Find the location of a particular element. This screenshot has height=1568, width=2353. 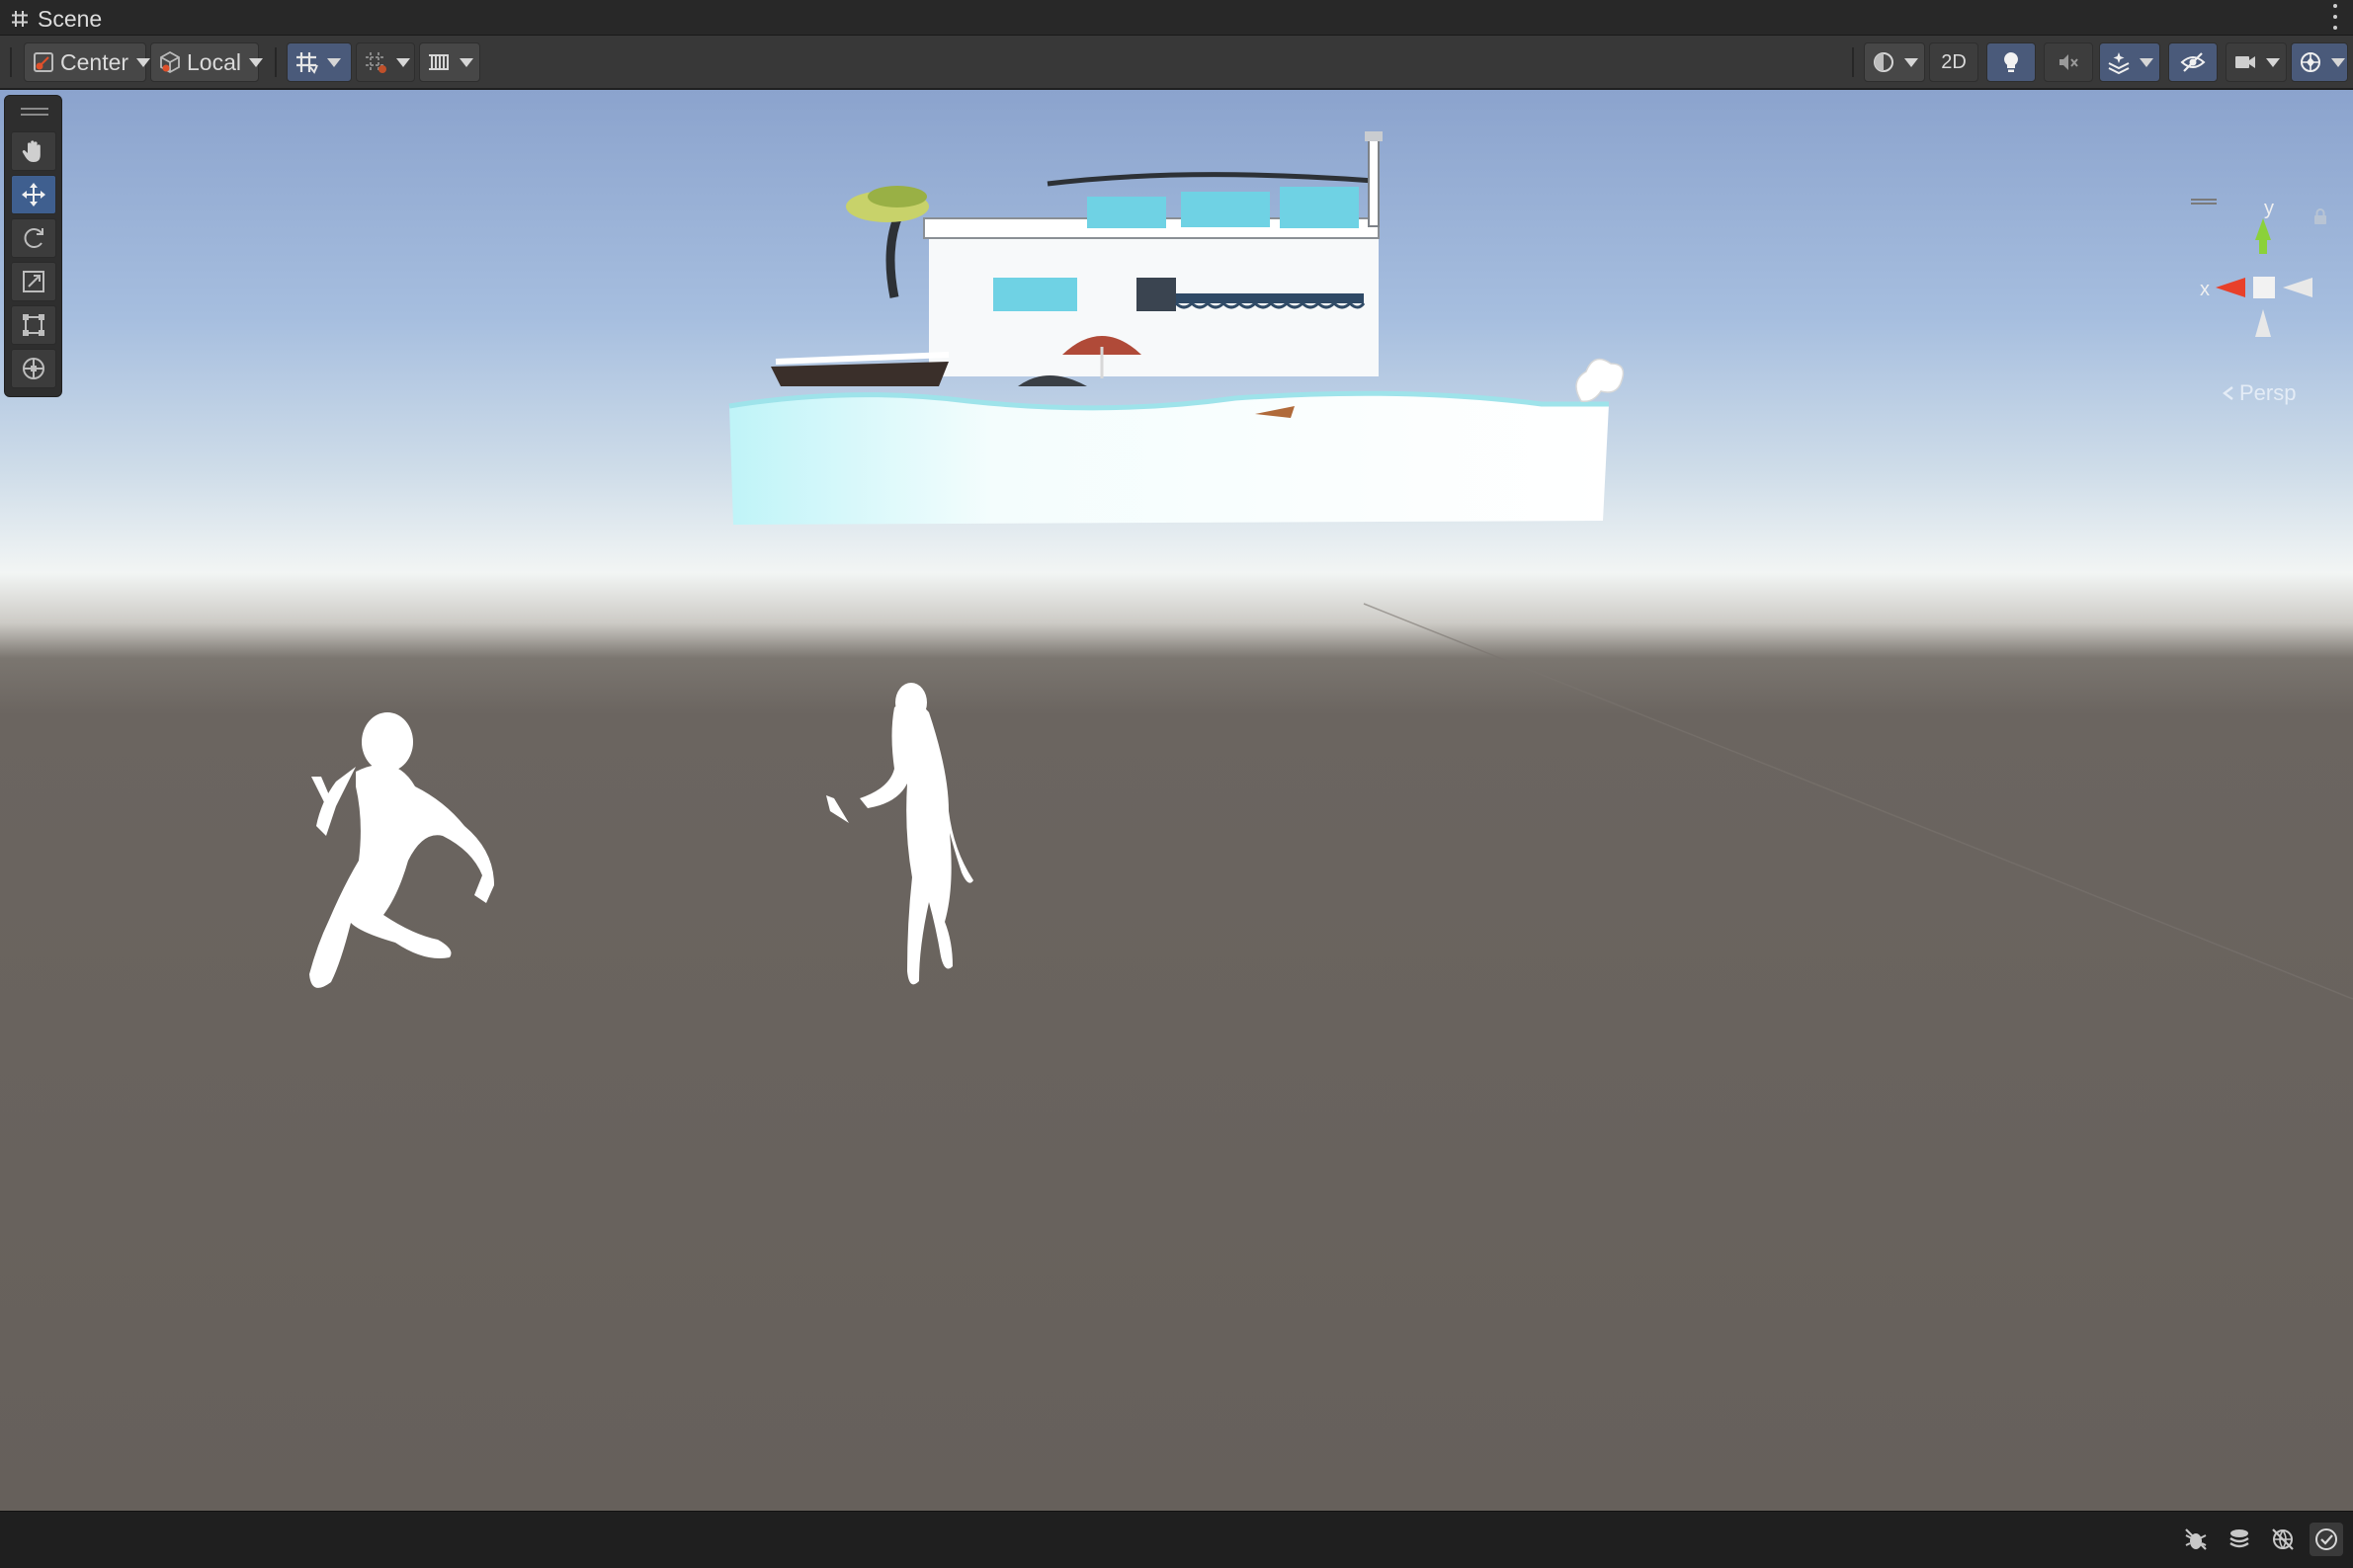

tools-overlay is located at coordinates (33, 246).